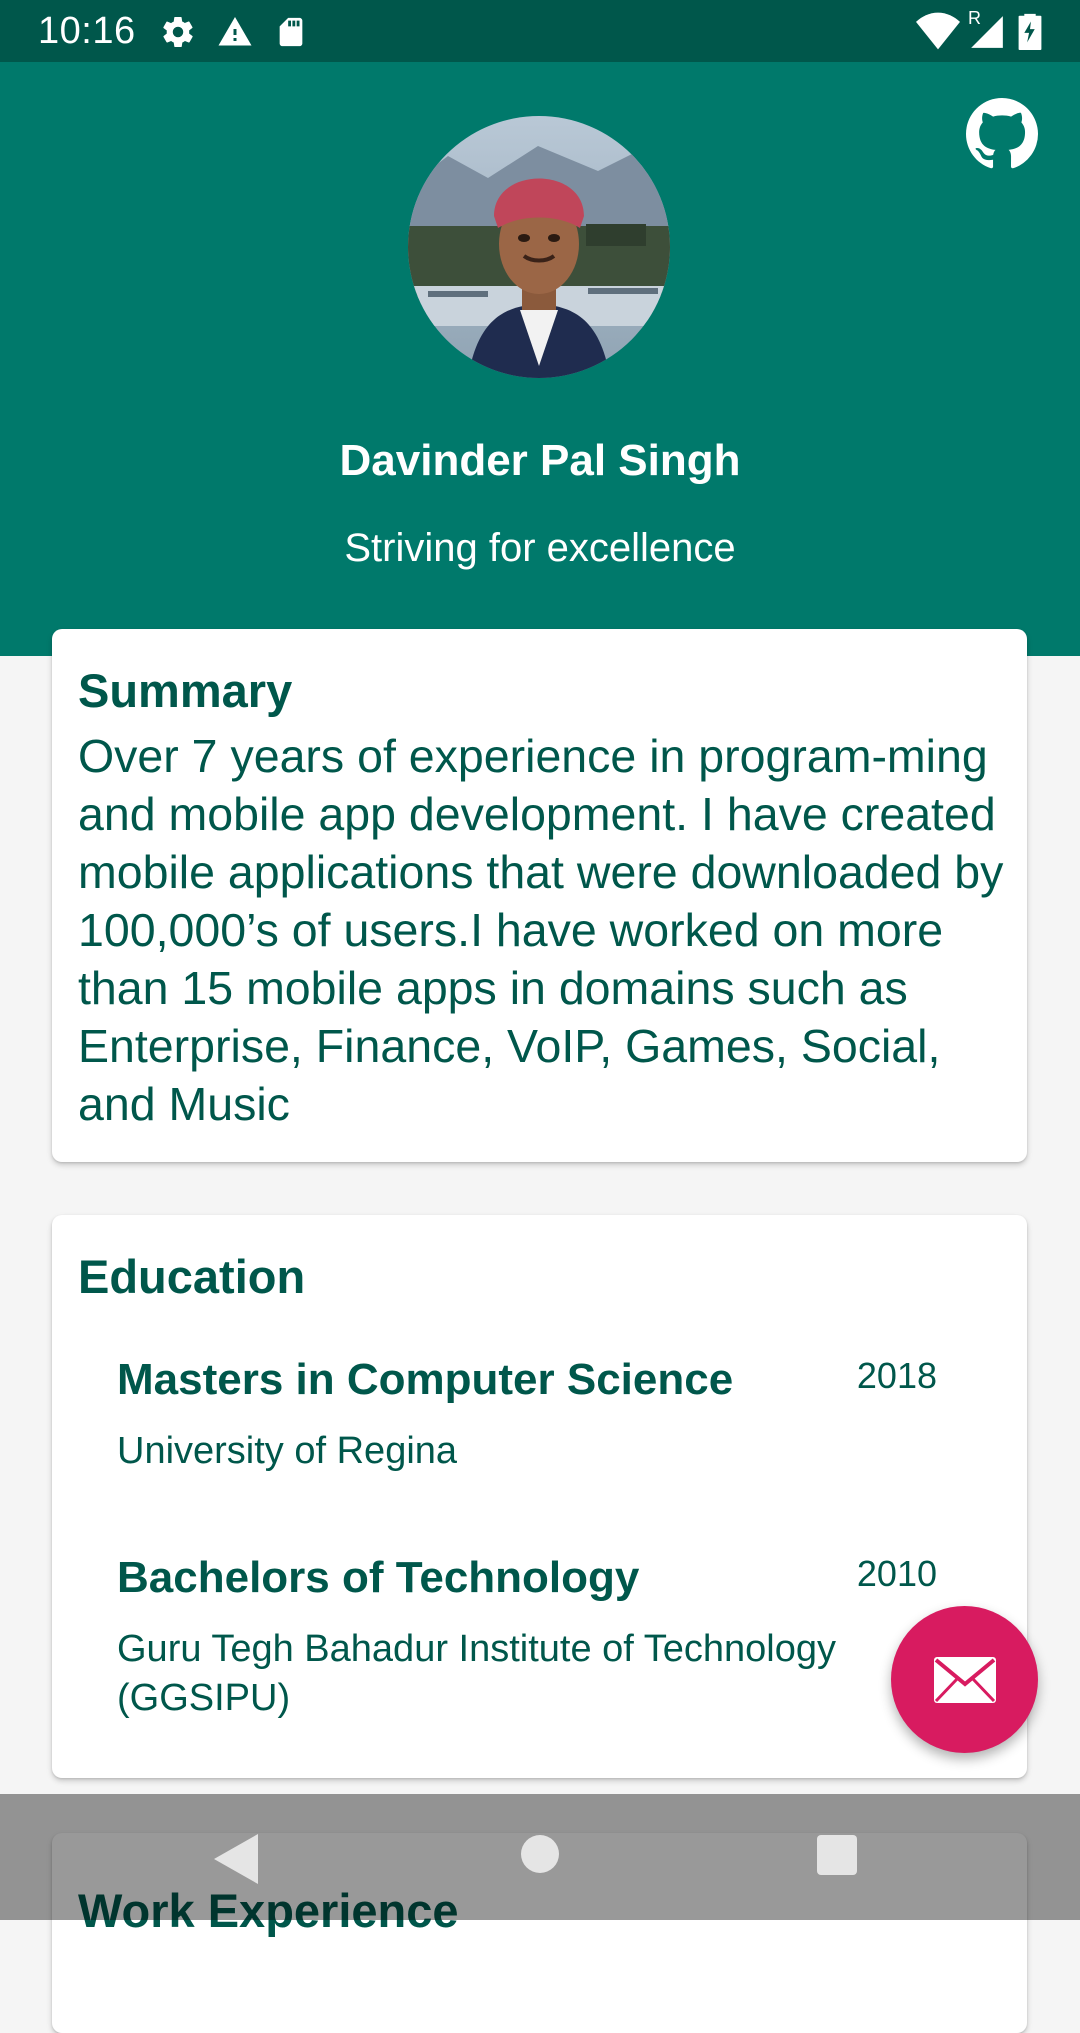 Image resolution: width=1080 pixels, height=2033 pixels. I want to click on summary-title: Summary, so click(185, 690).